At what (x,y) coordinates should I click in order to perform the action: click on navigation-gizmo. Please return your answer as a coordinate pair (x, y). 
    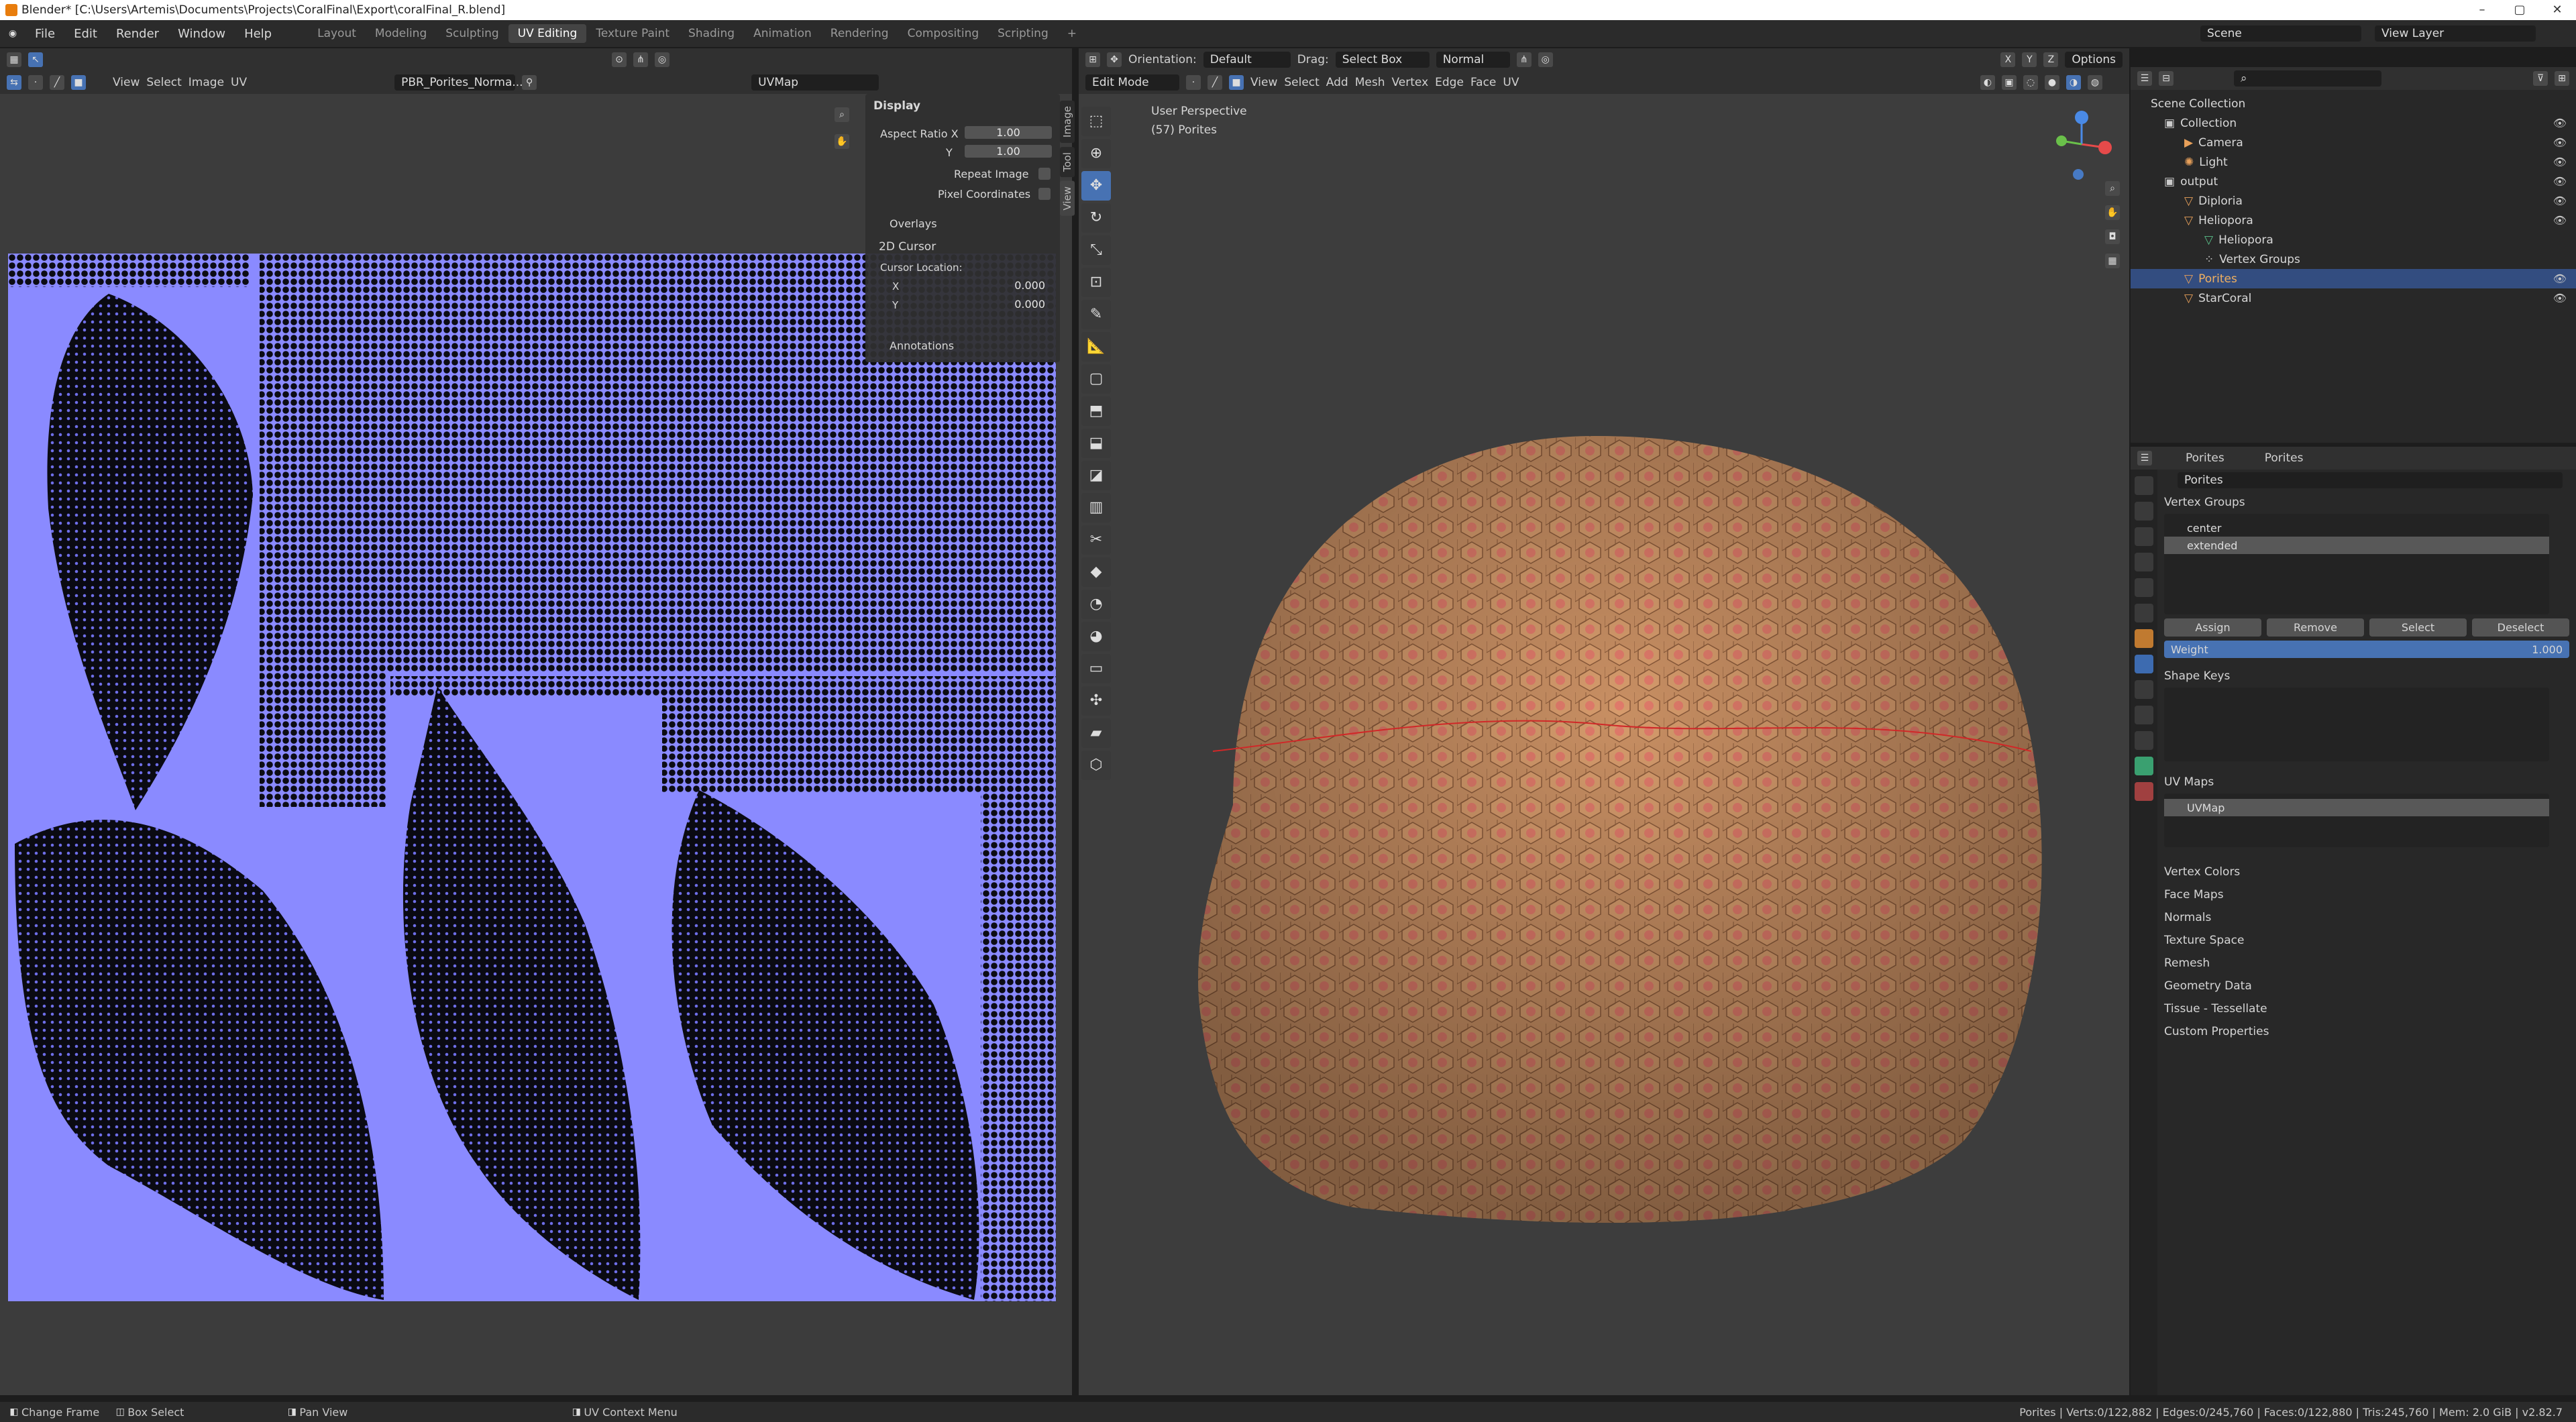
    Looking at the image, I should click on (2081, 144).